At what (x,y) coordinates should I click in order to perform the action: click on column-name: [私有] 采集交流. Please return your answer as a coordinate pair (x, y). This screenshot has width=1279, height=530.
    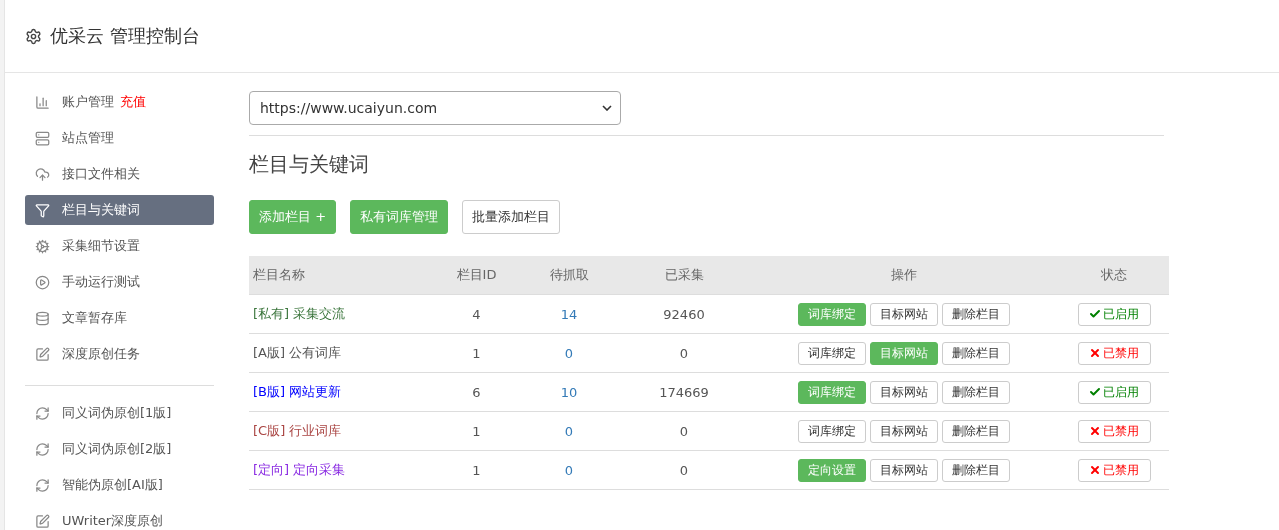
    Looking at the image, I should click on (299, 314).